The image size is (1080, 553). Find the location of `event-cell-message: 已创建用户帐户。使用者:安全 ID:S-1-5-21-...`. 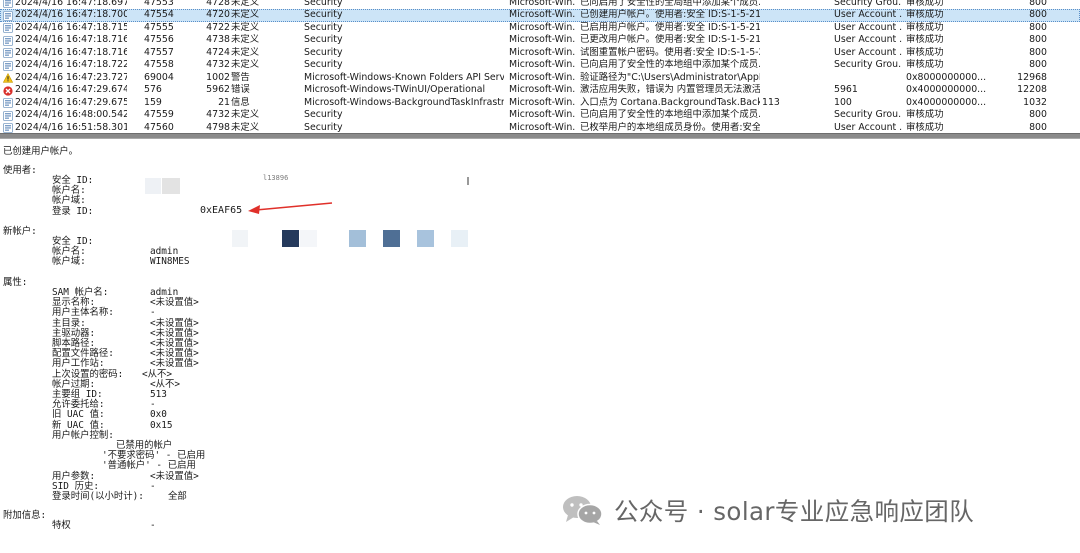

event-cell-message: 已创建用户帐户。使用者:安全 ID:S-1-5-21-... is located at coordinates (670, 14).